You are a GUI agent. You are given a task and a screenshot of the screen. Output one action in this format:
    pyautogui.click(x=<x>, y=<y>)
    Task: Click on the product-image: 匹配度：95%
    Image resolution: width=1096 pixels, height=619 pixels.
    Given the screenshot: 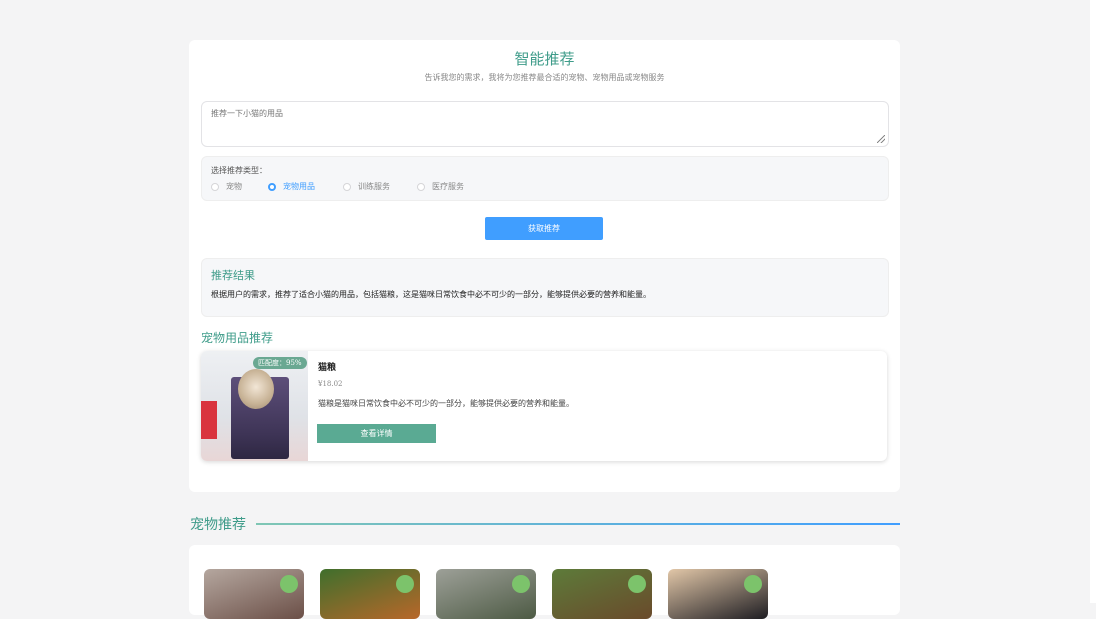 What is the action you would take?
    pyautogui.click(x=254, y=406)
    